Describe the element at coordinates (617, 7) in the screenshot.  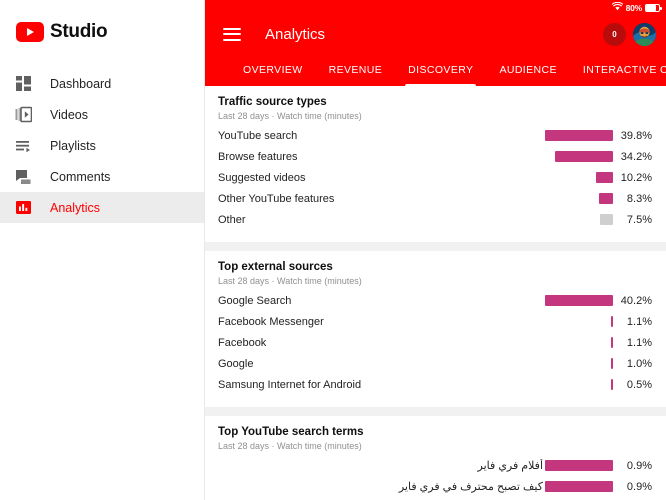
I see `wifi-icon` at that location.